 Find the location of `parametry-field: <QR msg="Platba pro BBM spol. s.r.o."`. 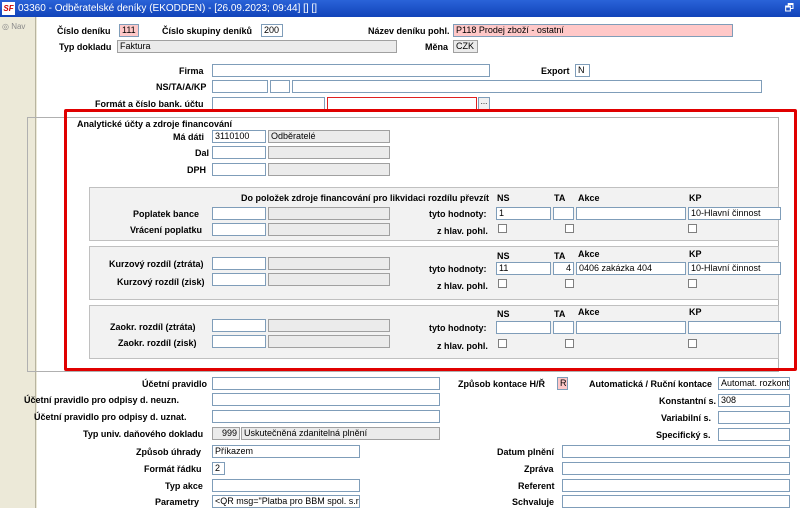

parametry-field: <QR msg="Platba pro BBM spol. s.r.o." is located at coordinates (286, 501).